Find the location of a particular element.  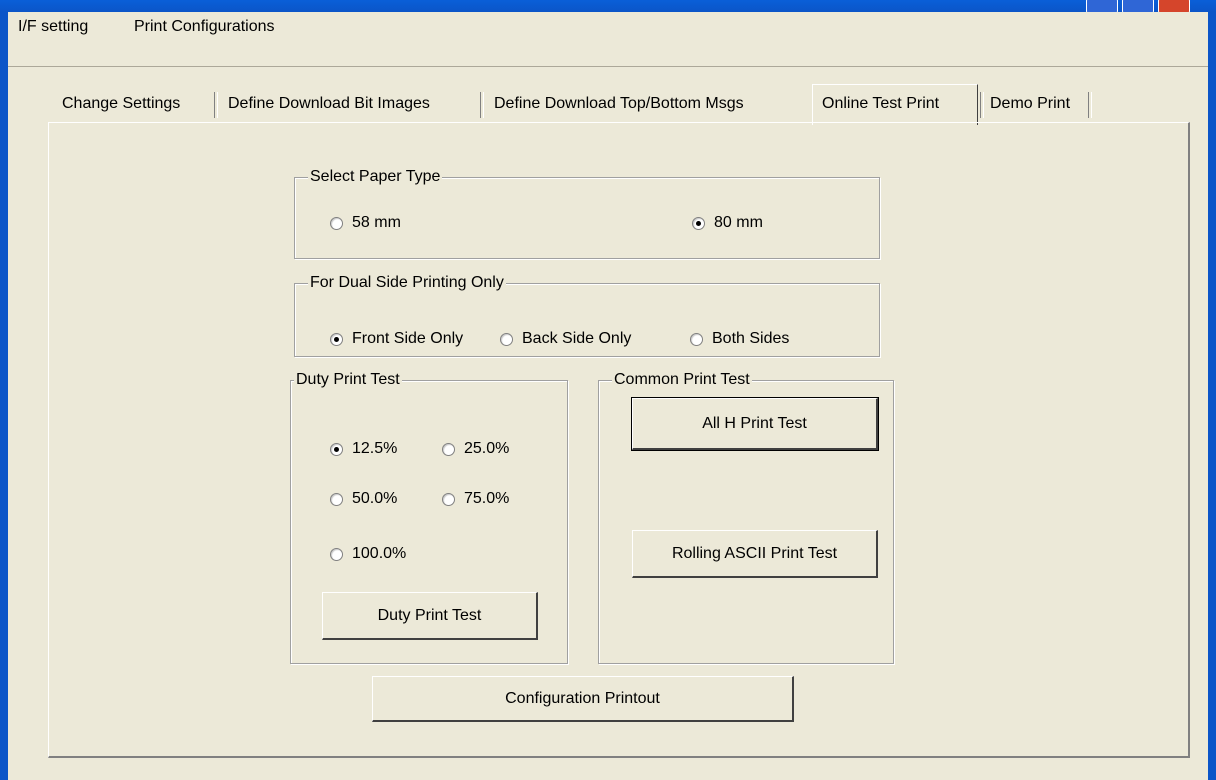

tab-online-test-print: Online Test Print is located at coordinates (880, 104).